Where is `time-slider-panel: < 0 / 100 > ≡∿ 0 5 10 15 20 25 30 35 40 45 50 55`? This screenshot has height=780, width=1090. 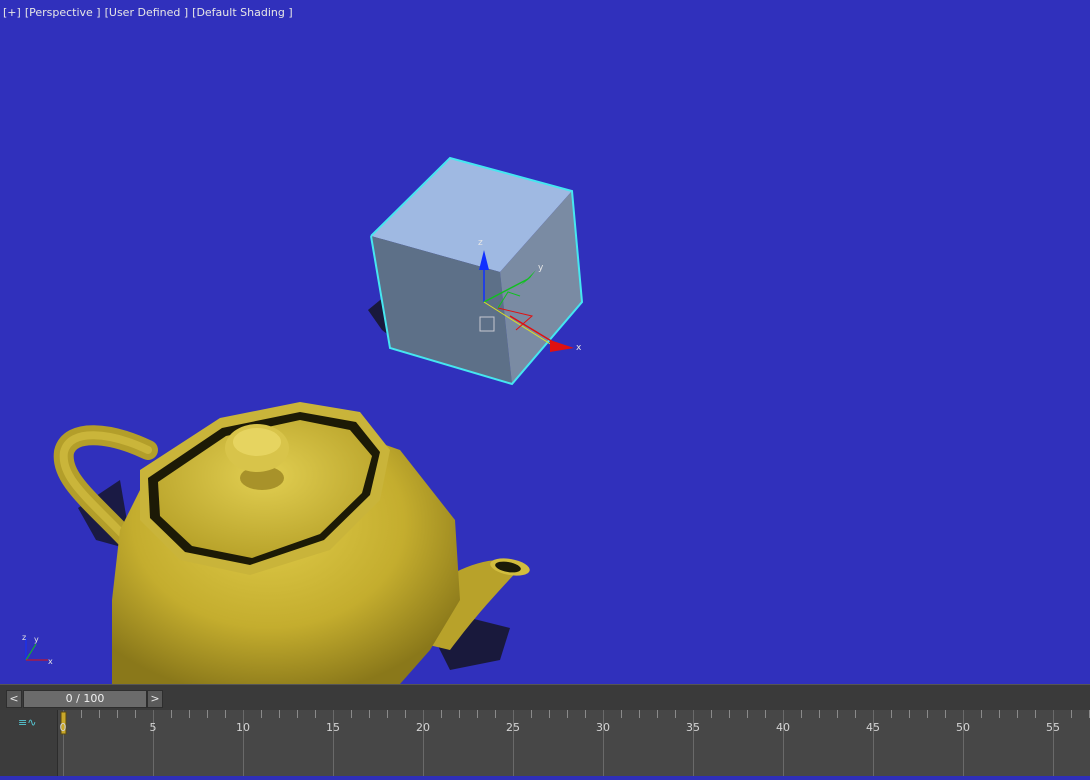 time-slider-panel: < 0 / 100 > ≡∿ 0 5 10 15 20 25 30 35 40 45 50 55 is located at coordinates (545, 730).